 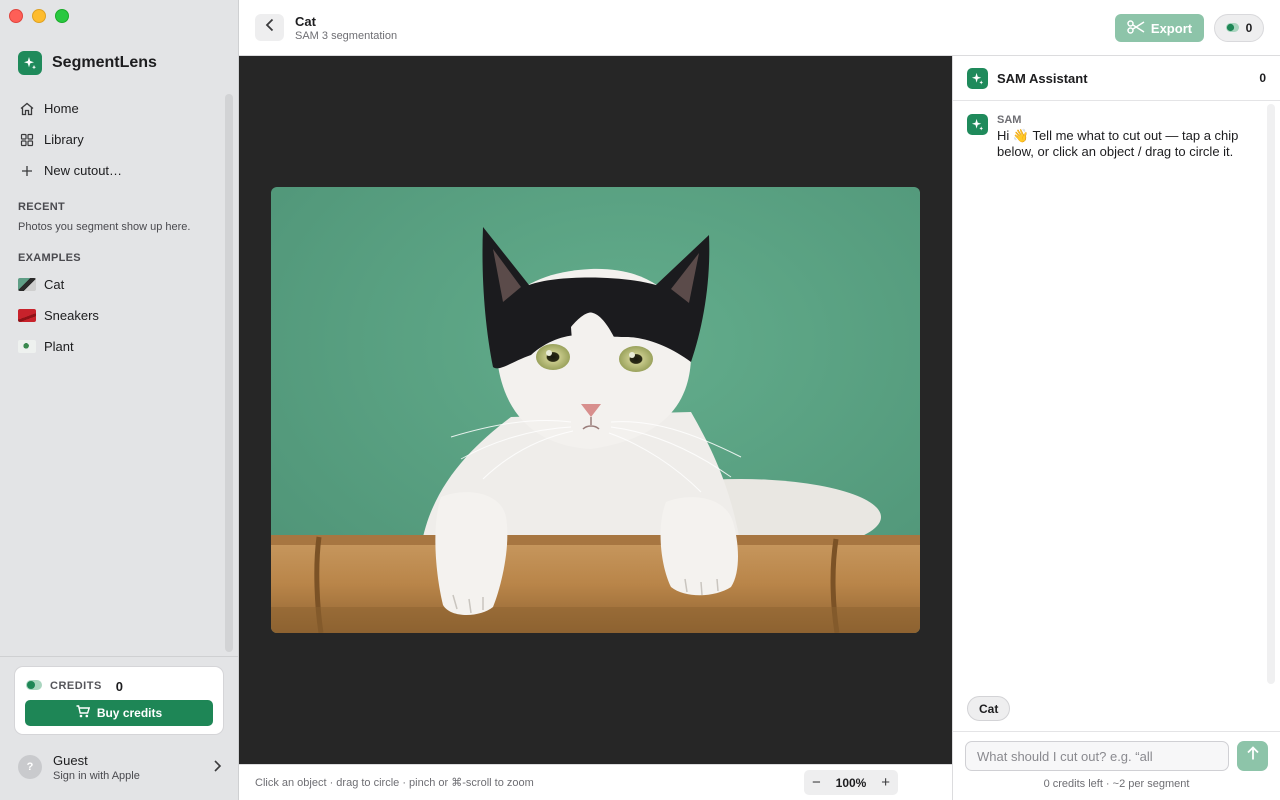 What do you see at coordinates (119, 686) in the screenshot?
I see `credits-count: 0` at bounding box center [119, 686].